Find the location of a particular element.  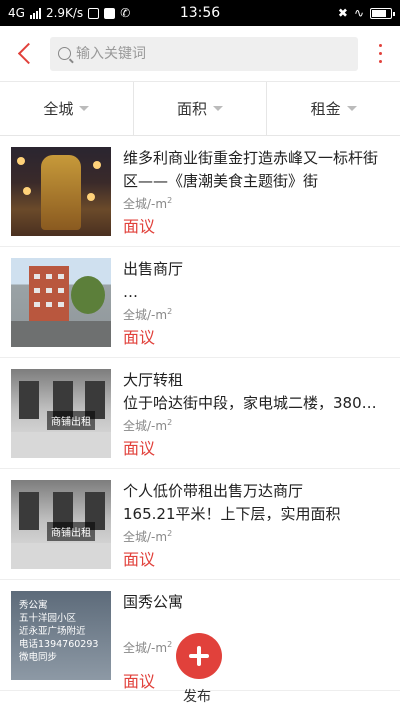

publish-button is located at coordinates (199, 656).